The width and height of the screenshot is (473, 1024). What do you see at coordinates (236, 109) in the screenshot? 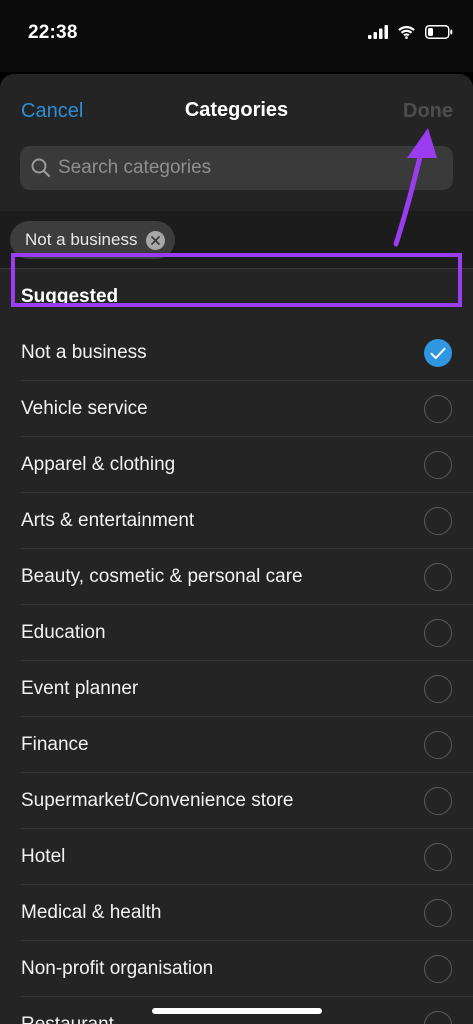
I see `nav-bar: Cancel Categories Done` at bounding box center [236, 109].